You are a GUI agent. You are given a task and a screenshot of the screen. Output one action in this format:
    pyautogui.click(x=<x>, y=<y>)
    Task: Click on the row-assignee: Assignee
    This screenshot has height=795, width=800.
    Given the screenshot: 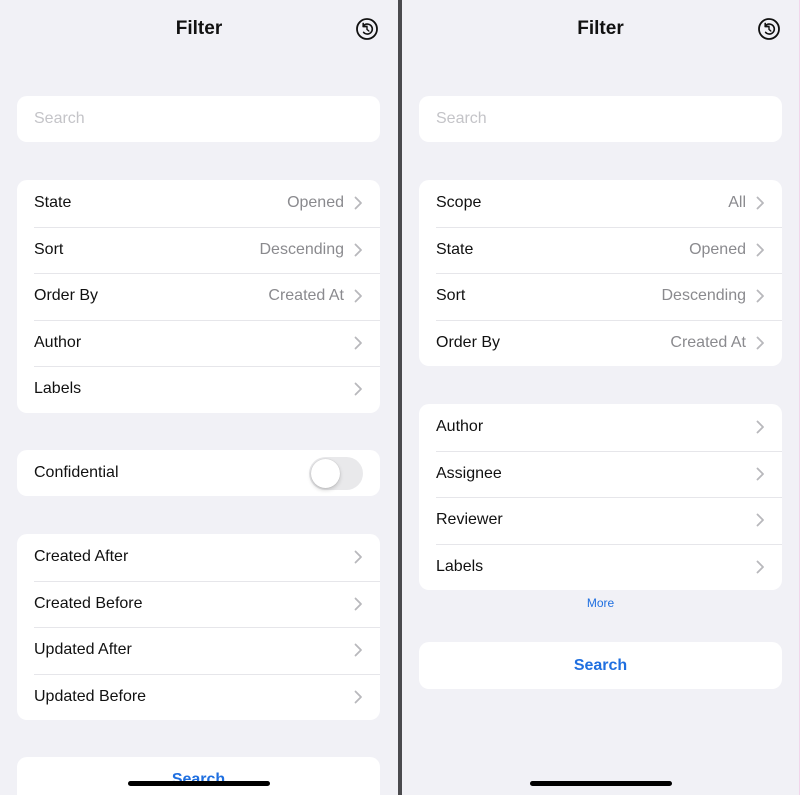 What is the action you would take?
    pyautogui.click(x=600, y=474)
    